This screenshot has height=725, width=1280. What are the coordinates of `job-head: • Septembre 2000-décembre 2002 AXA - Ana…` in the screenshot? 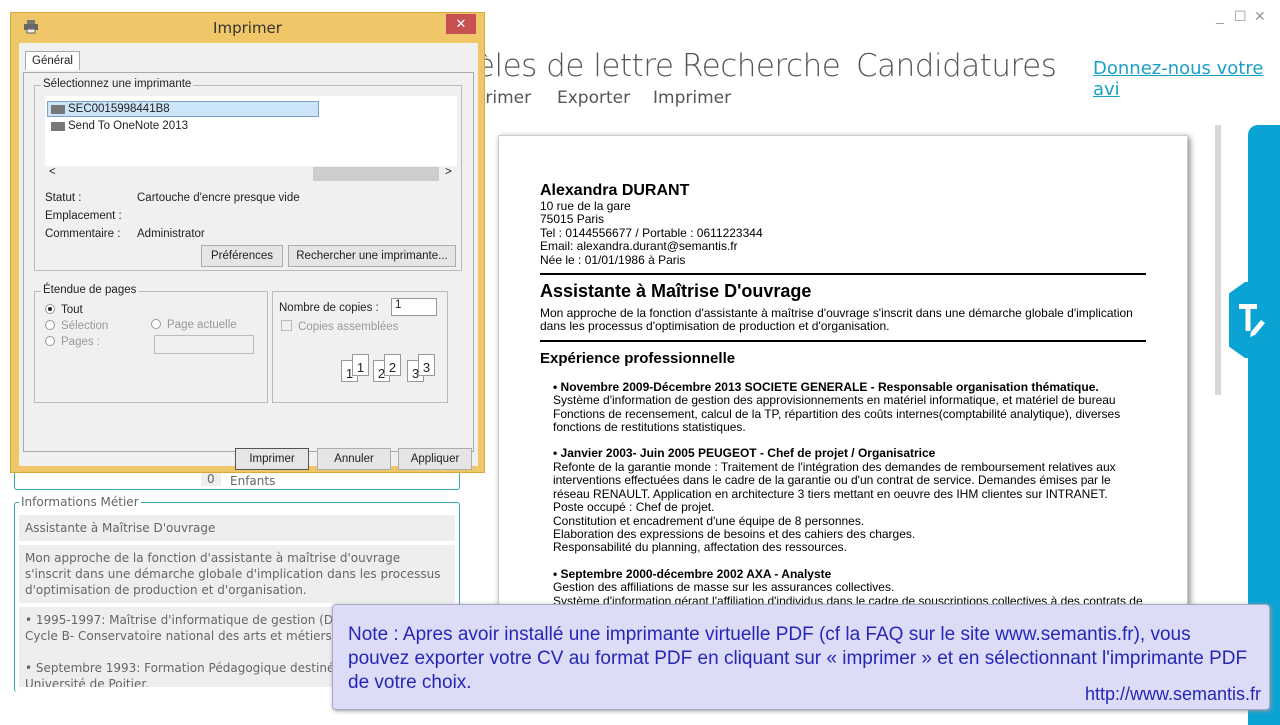 It's located at (692, 573).